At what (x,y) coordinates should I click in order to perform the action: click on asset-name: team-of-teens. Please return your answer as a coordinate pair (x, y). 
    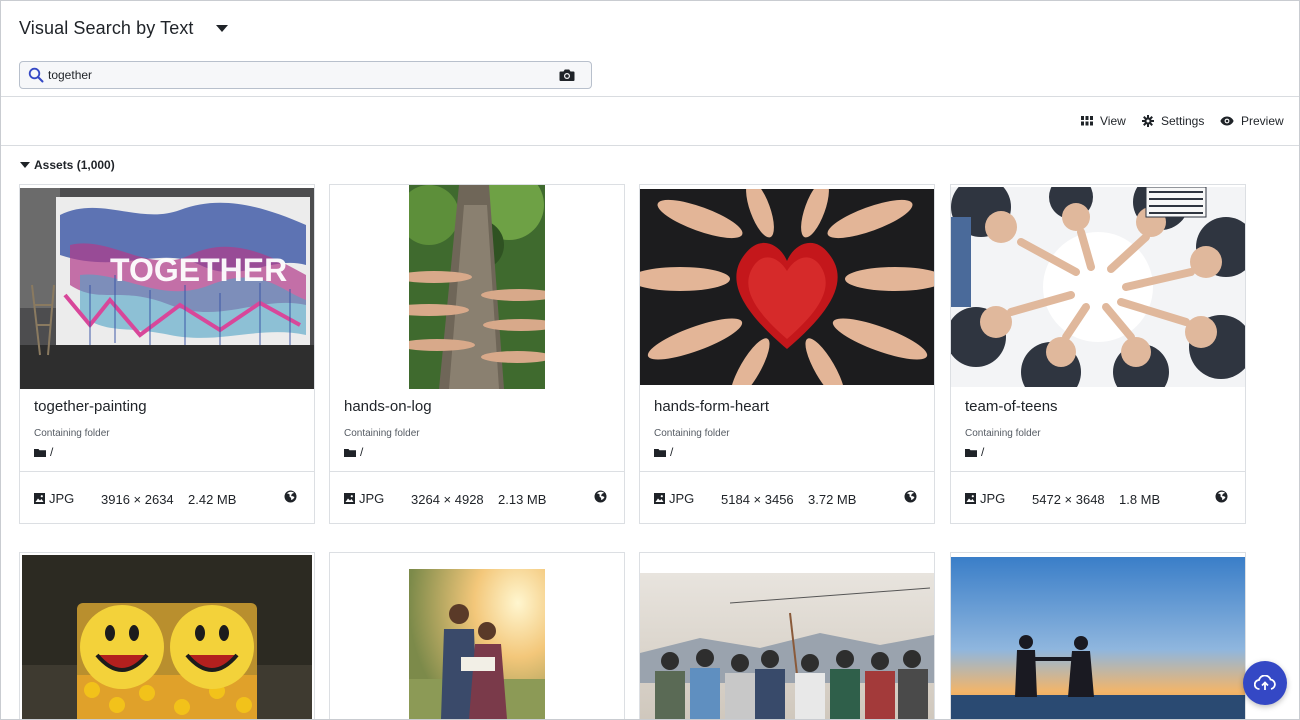
    Looking at the image, I should click on (1011, 406).